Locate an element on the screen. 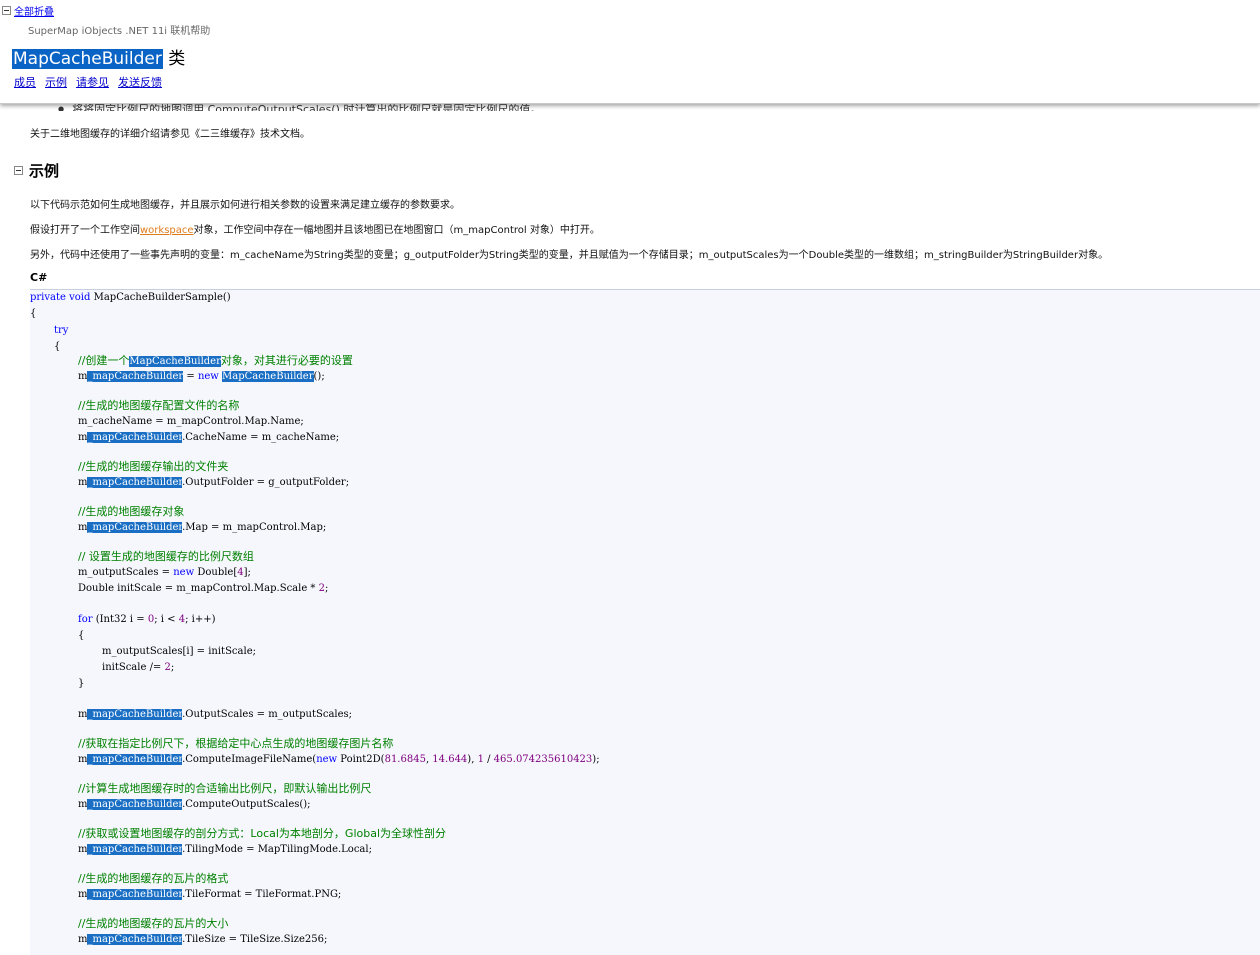 The width and height of the screenshot is (1260, 955). code-comment: // 设置生成的地图缓存的比例尺数组 is located at coordinates (166, 556).